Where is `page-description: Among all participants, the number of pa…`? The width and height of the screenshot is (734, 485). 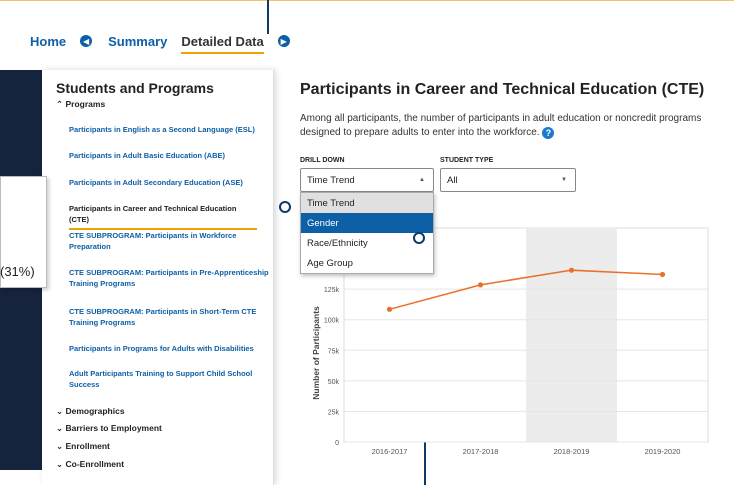 page-description: Among all participants, the number of pa… is located at coordinates (510, 126).